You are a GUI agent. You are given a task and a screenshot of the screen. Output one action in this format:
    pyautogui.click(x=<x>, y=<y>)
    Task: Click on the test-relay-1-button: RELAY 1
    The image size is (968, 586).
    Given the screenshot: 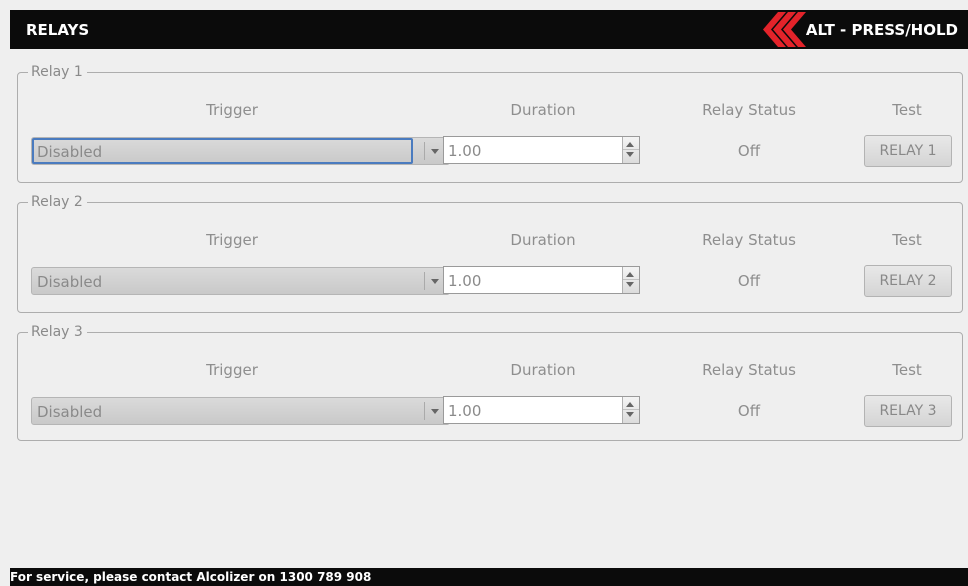 What is the action you would take?
    pyautogui.click(x=908, y=151)
    